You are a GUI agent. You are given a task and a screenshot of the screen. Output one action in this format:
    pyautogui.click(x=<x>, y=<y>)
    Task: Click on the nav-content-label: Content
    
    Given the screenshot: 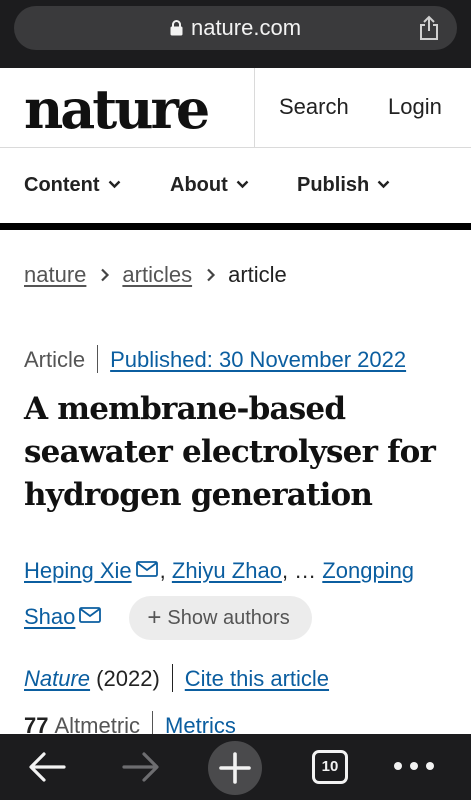 What is the action you would take?
    pyautogui.click(x=62, y=185)
    